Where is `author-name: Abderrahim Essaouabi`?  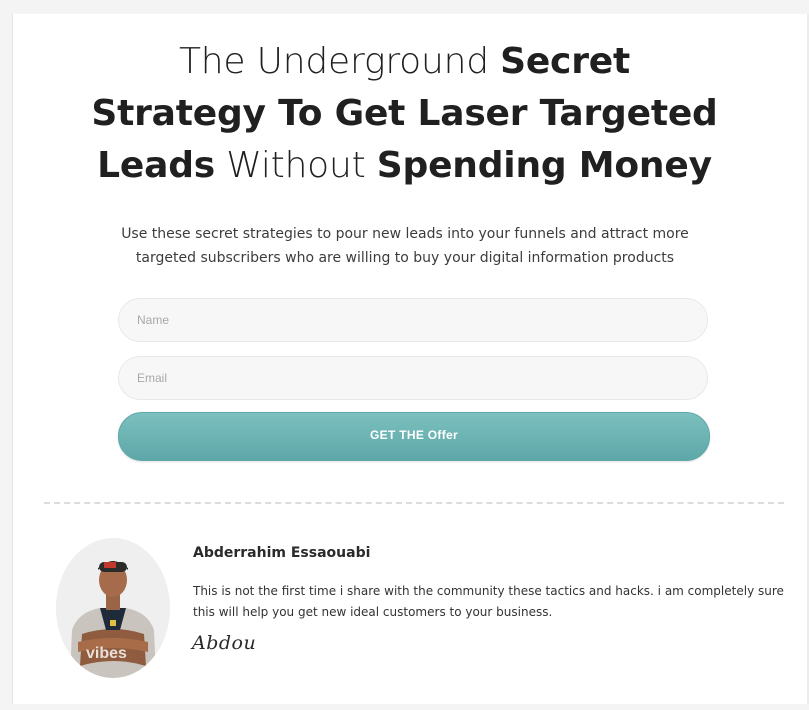
author-name: Abderrahim Essaouabi is located at coordinates (282, 553).